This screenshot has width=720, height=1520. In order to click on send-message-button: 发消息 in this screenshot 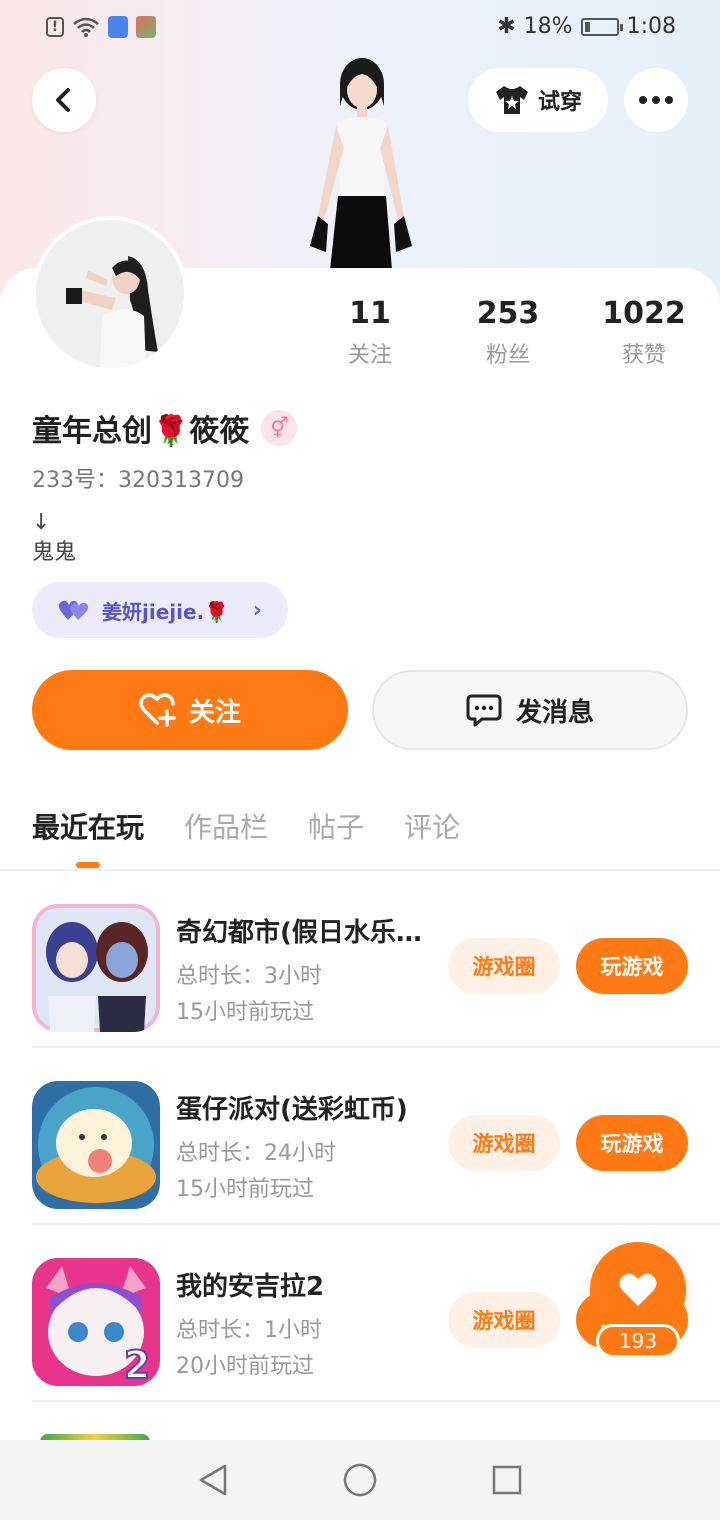, I will do `click(530, 710)`.